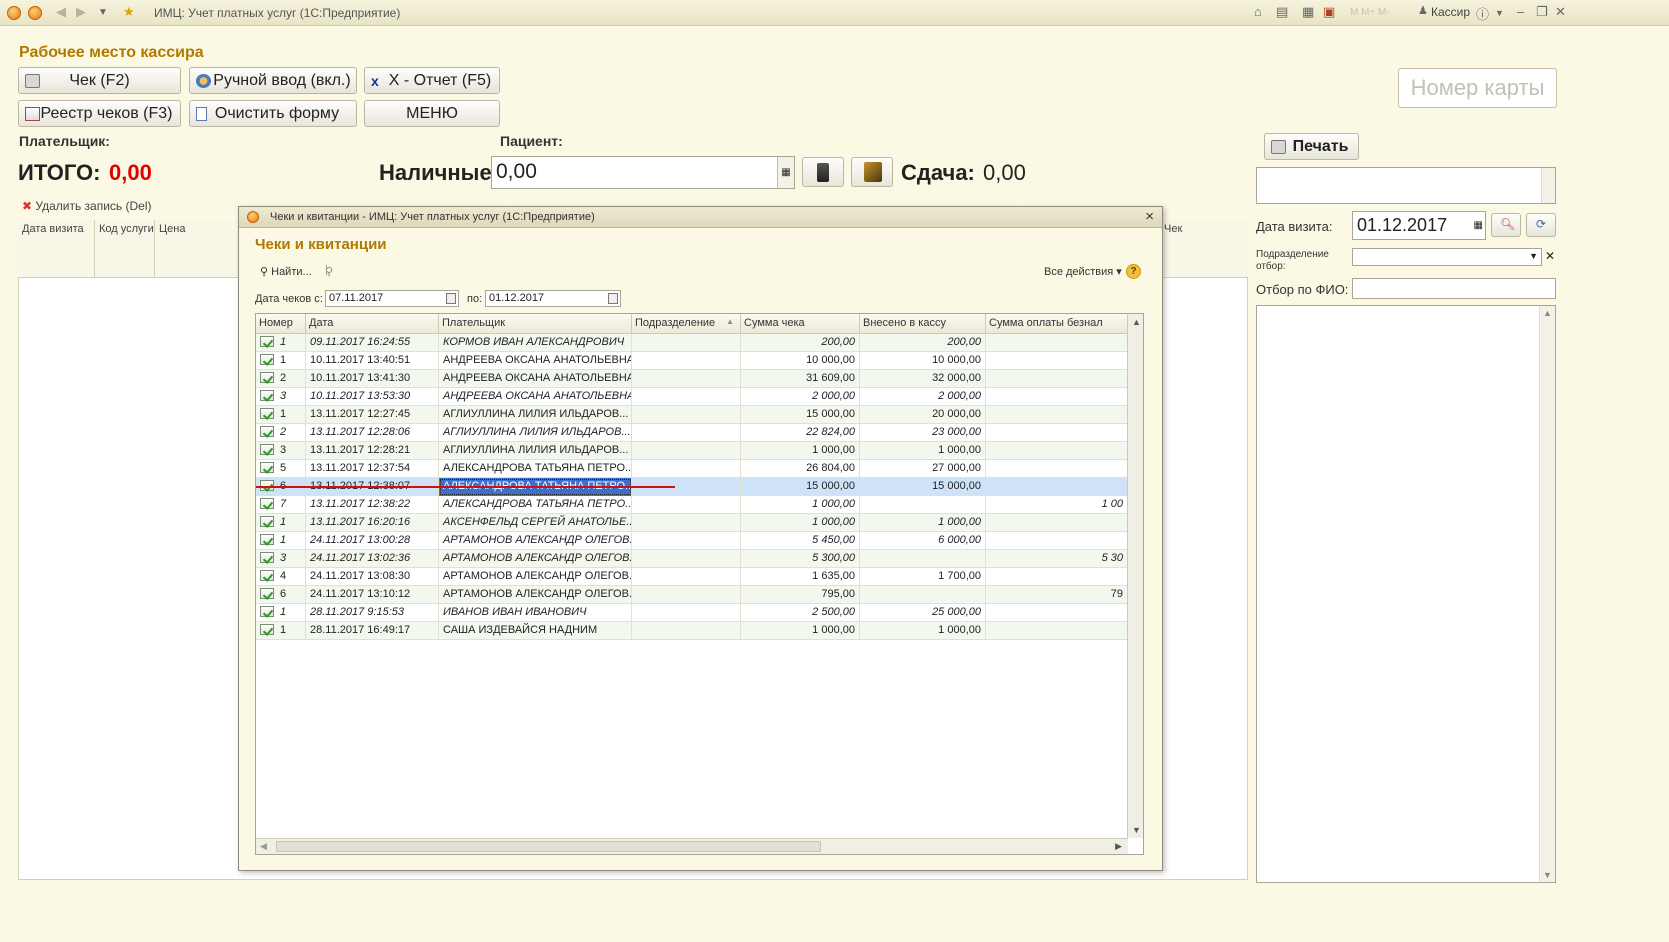 The height and width of the screenshot is (942, 1669). I want to click on scroll-right-icon: ▶, so click(1118, 846).